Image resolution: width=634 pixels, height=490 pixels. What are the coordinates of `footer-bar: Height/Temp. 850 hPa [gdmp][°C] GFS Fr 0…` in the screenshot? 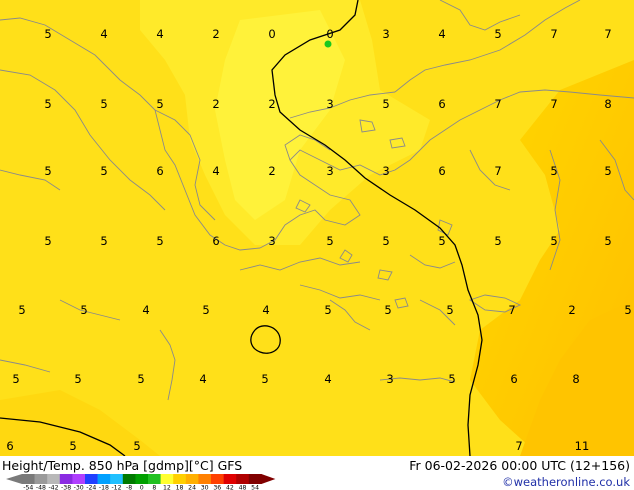 It's located at (317, 473).